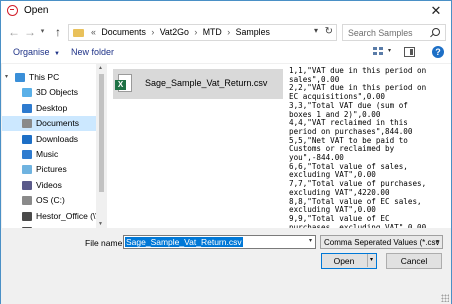  Describe the element at coordinates (409, 52) in the screenshot. I see `preview-pane-toggle-icon` at that location.